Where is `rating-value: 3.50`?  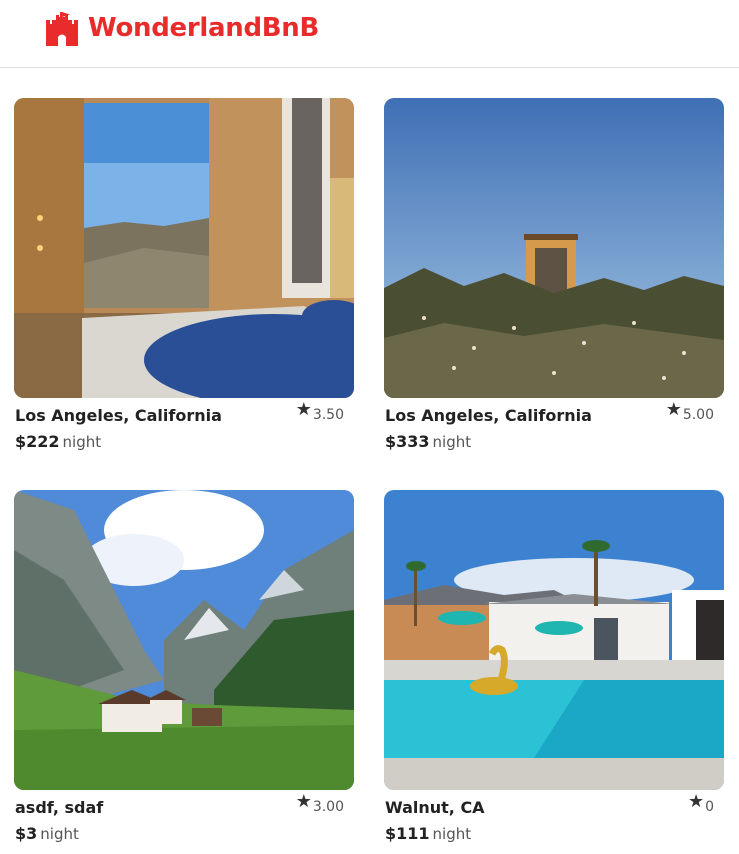 rating-value: 3.50 is located at coordinates (328, 415).